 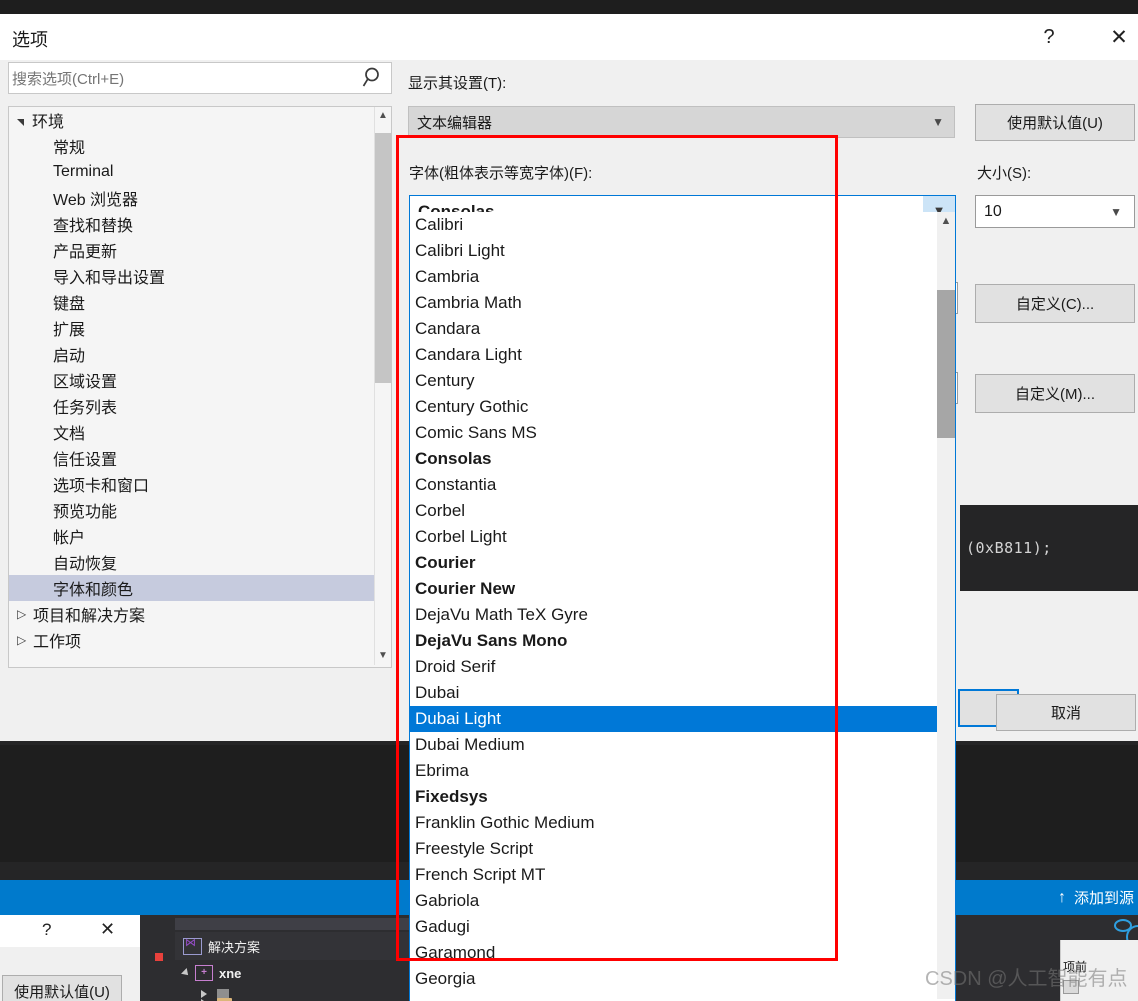 What do you see at coordinates (204, 993) in the screenshot?
I see `expander-closed-icon` at bounding box center [204, 993].